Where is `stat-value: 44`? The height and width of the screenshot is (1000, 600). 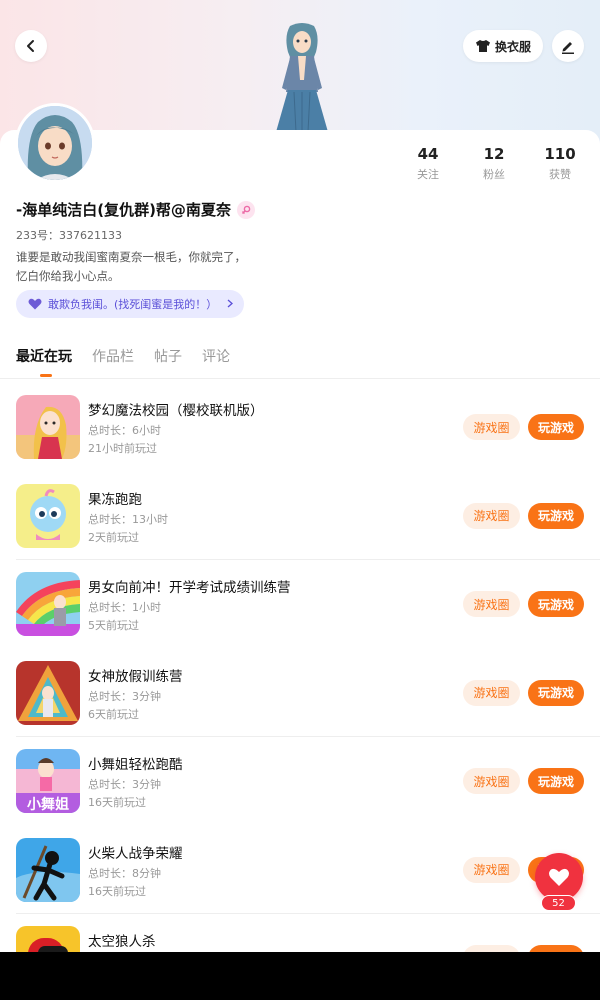 stat-value: 44 is located at coordinates (428, 154).